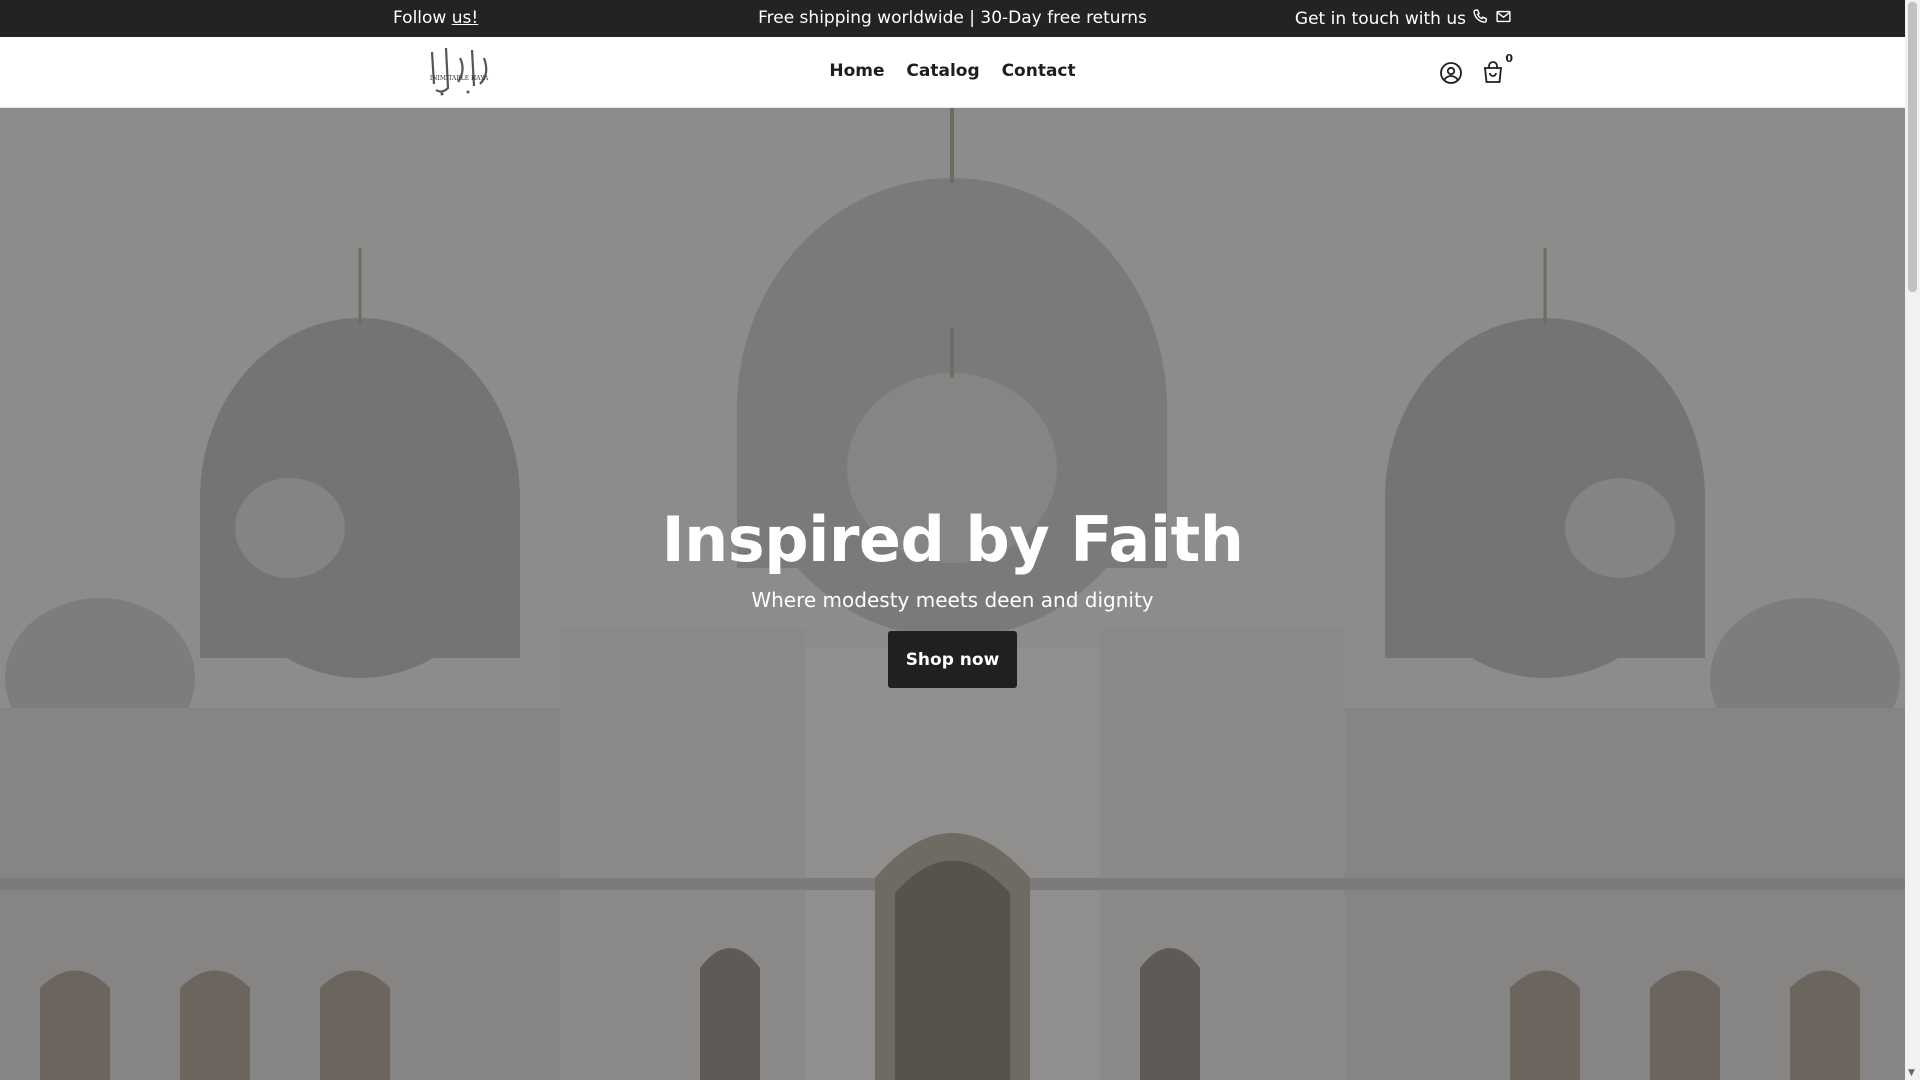 The image size is (1920, 1080). I want to click on mail-icon, so click(1503, 19).